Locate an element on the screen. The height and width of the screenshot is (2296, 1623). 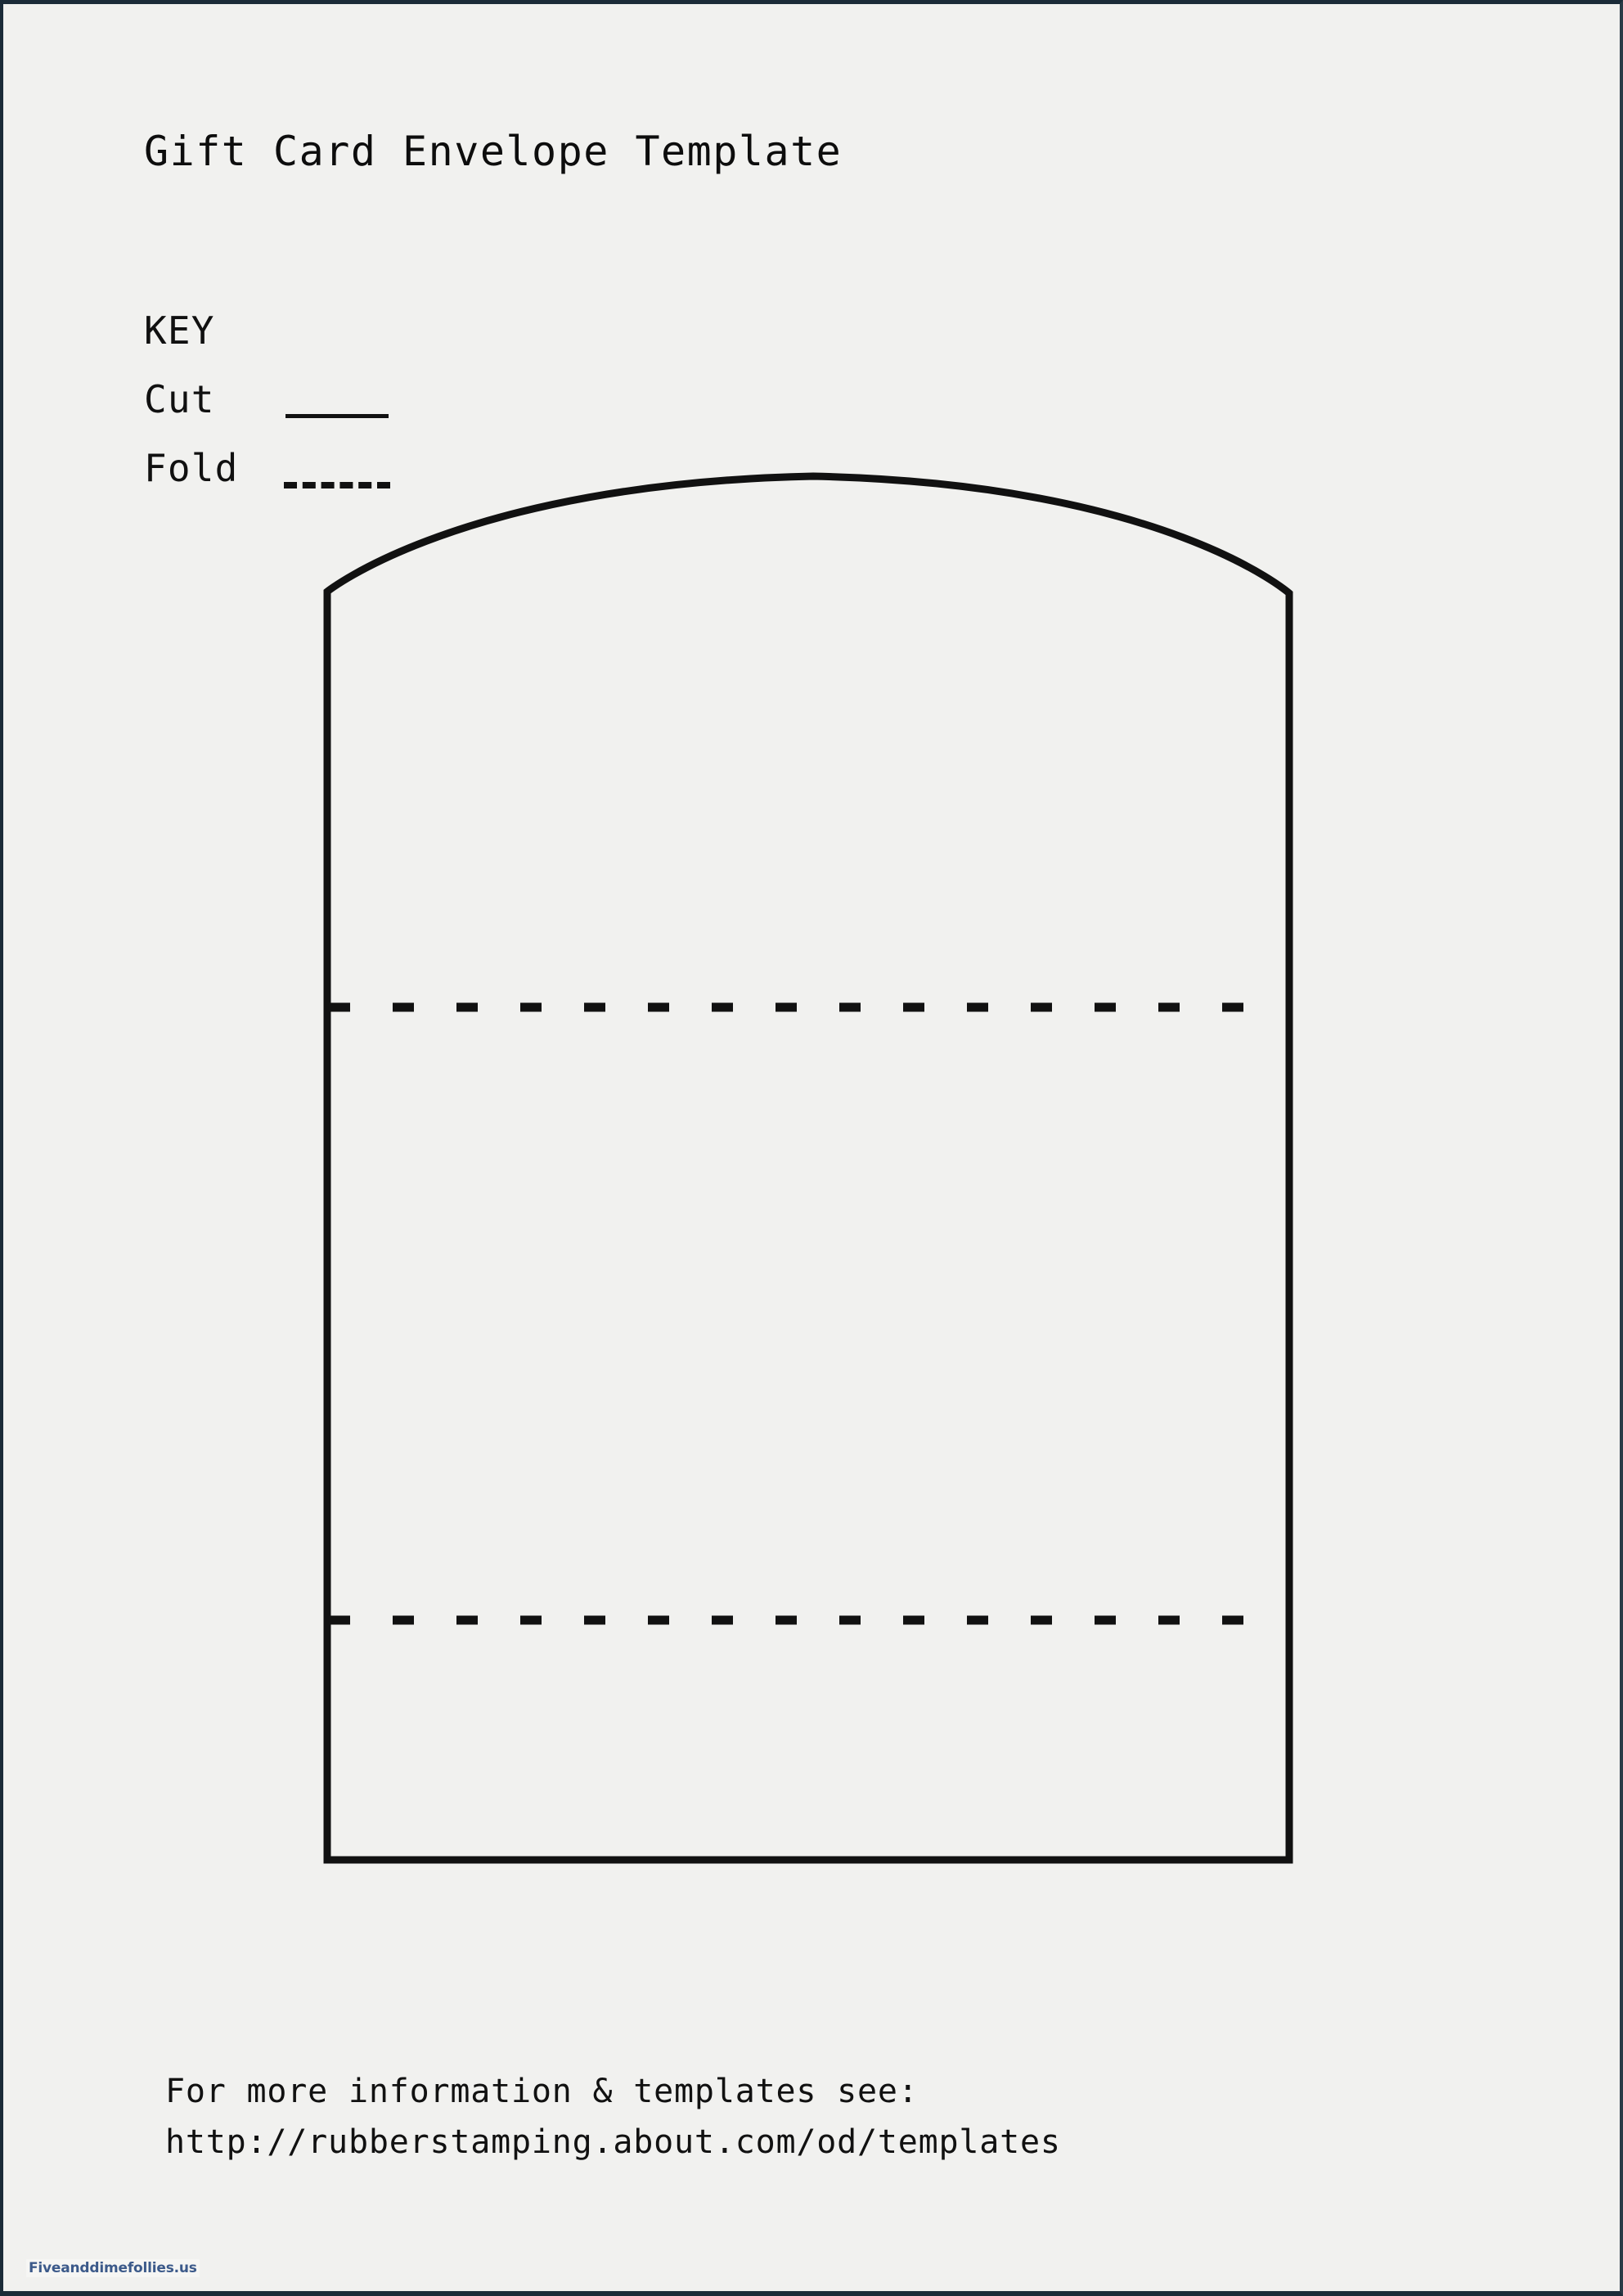
key-item-fold-label: Fold is located at coordinates (191, 468).